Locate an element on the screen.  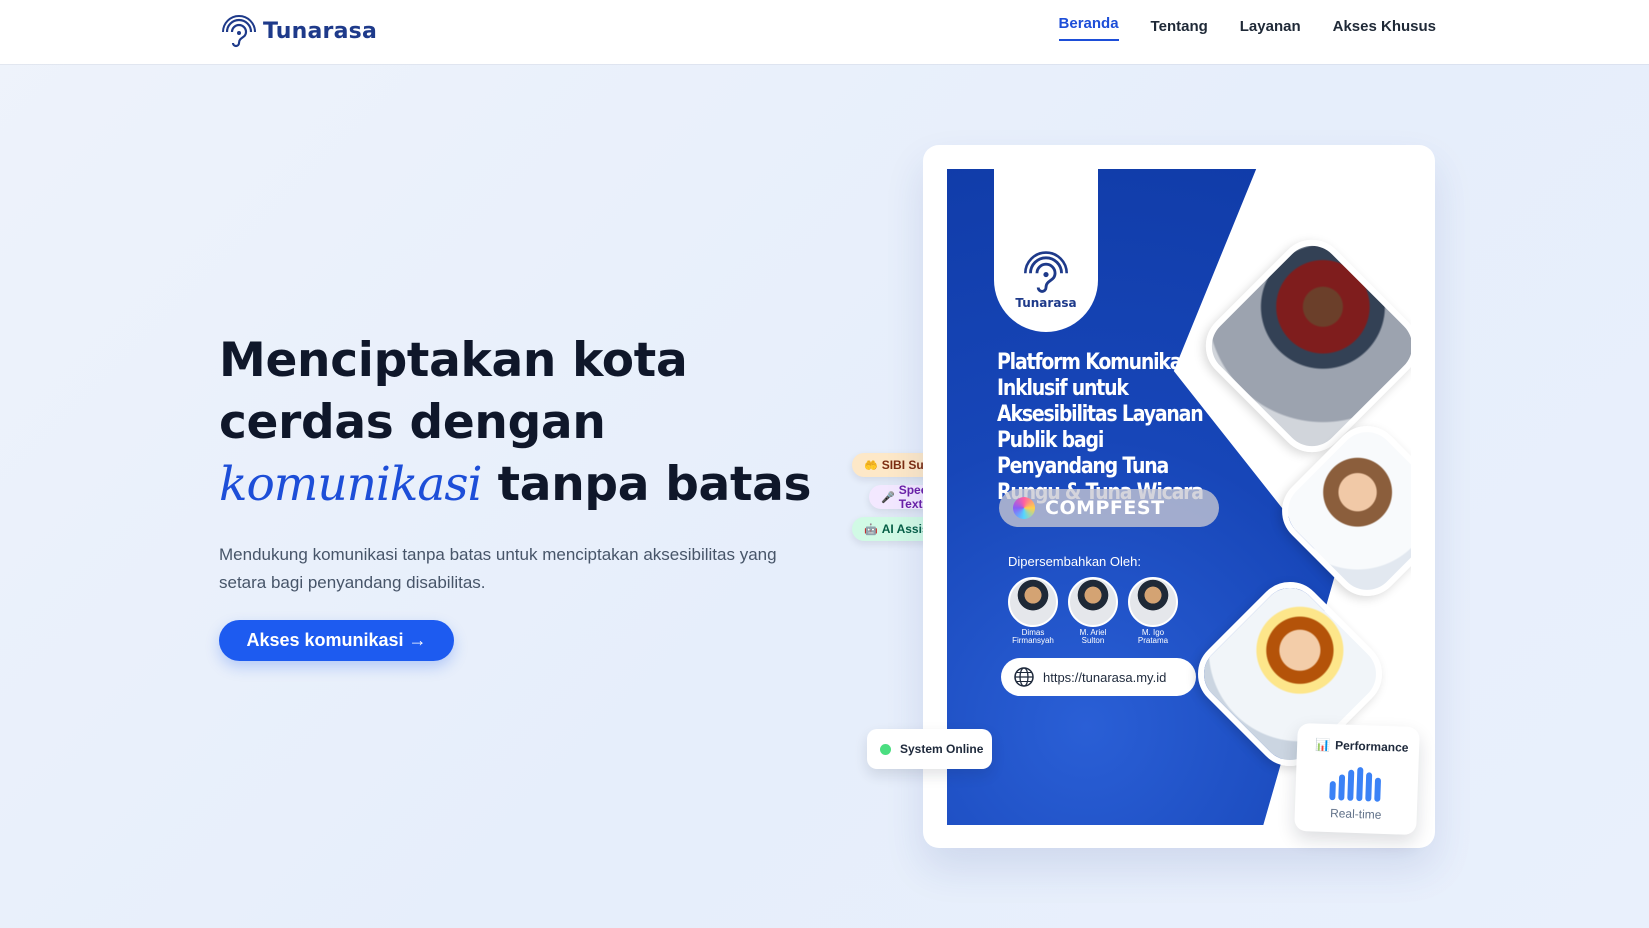
microphone-icon: 🎤 is located at coordinates (888, 497).